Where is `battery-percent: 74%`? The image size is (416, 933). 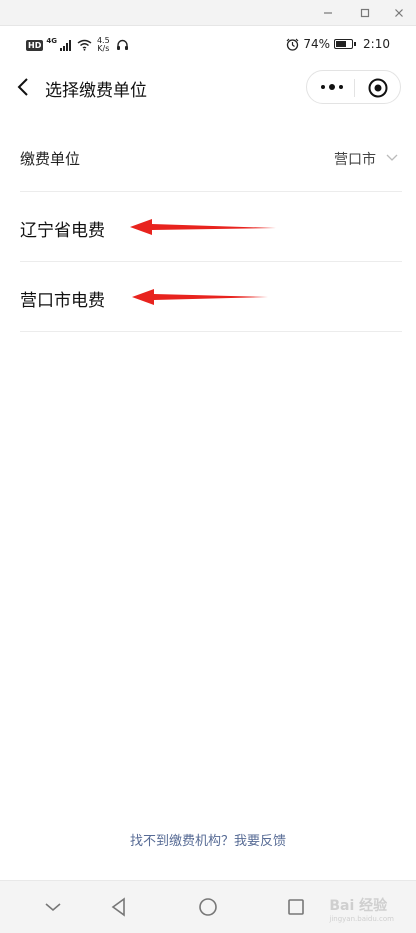
battery-percent: 74% is located at coordinates (317, 44).